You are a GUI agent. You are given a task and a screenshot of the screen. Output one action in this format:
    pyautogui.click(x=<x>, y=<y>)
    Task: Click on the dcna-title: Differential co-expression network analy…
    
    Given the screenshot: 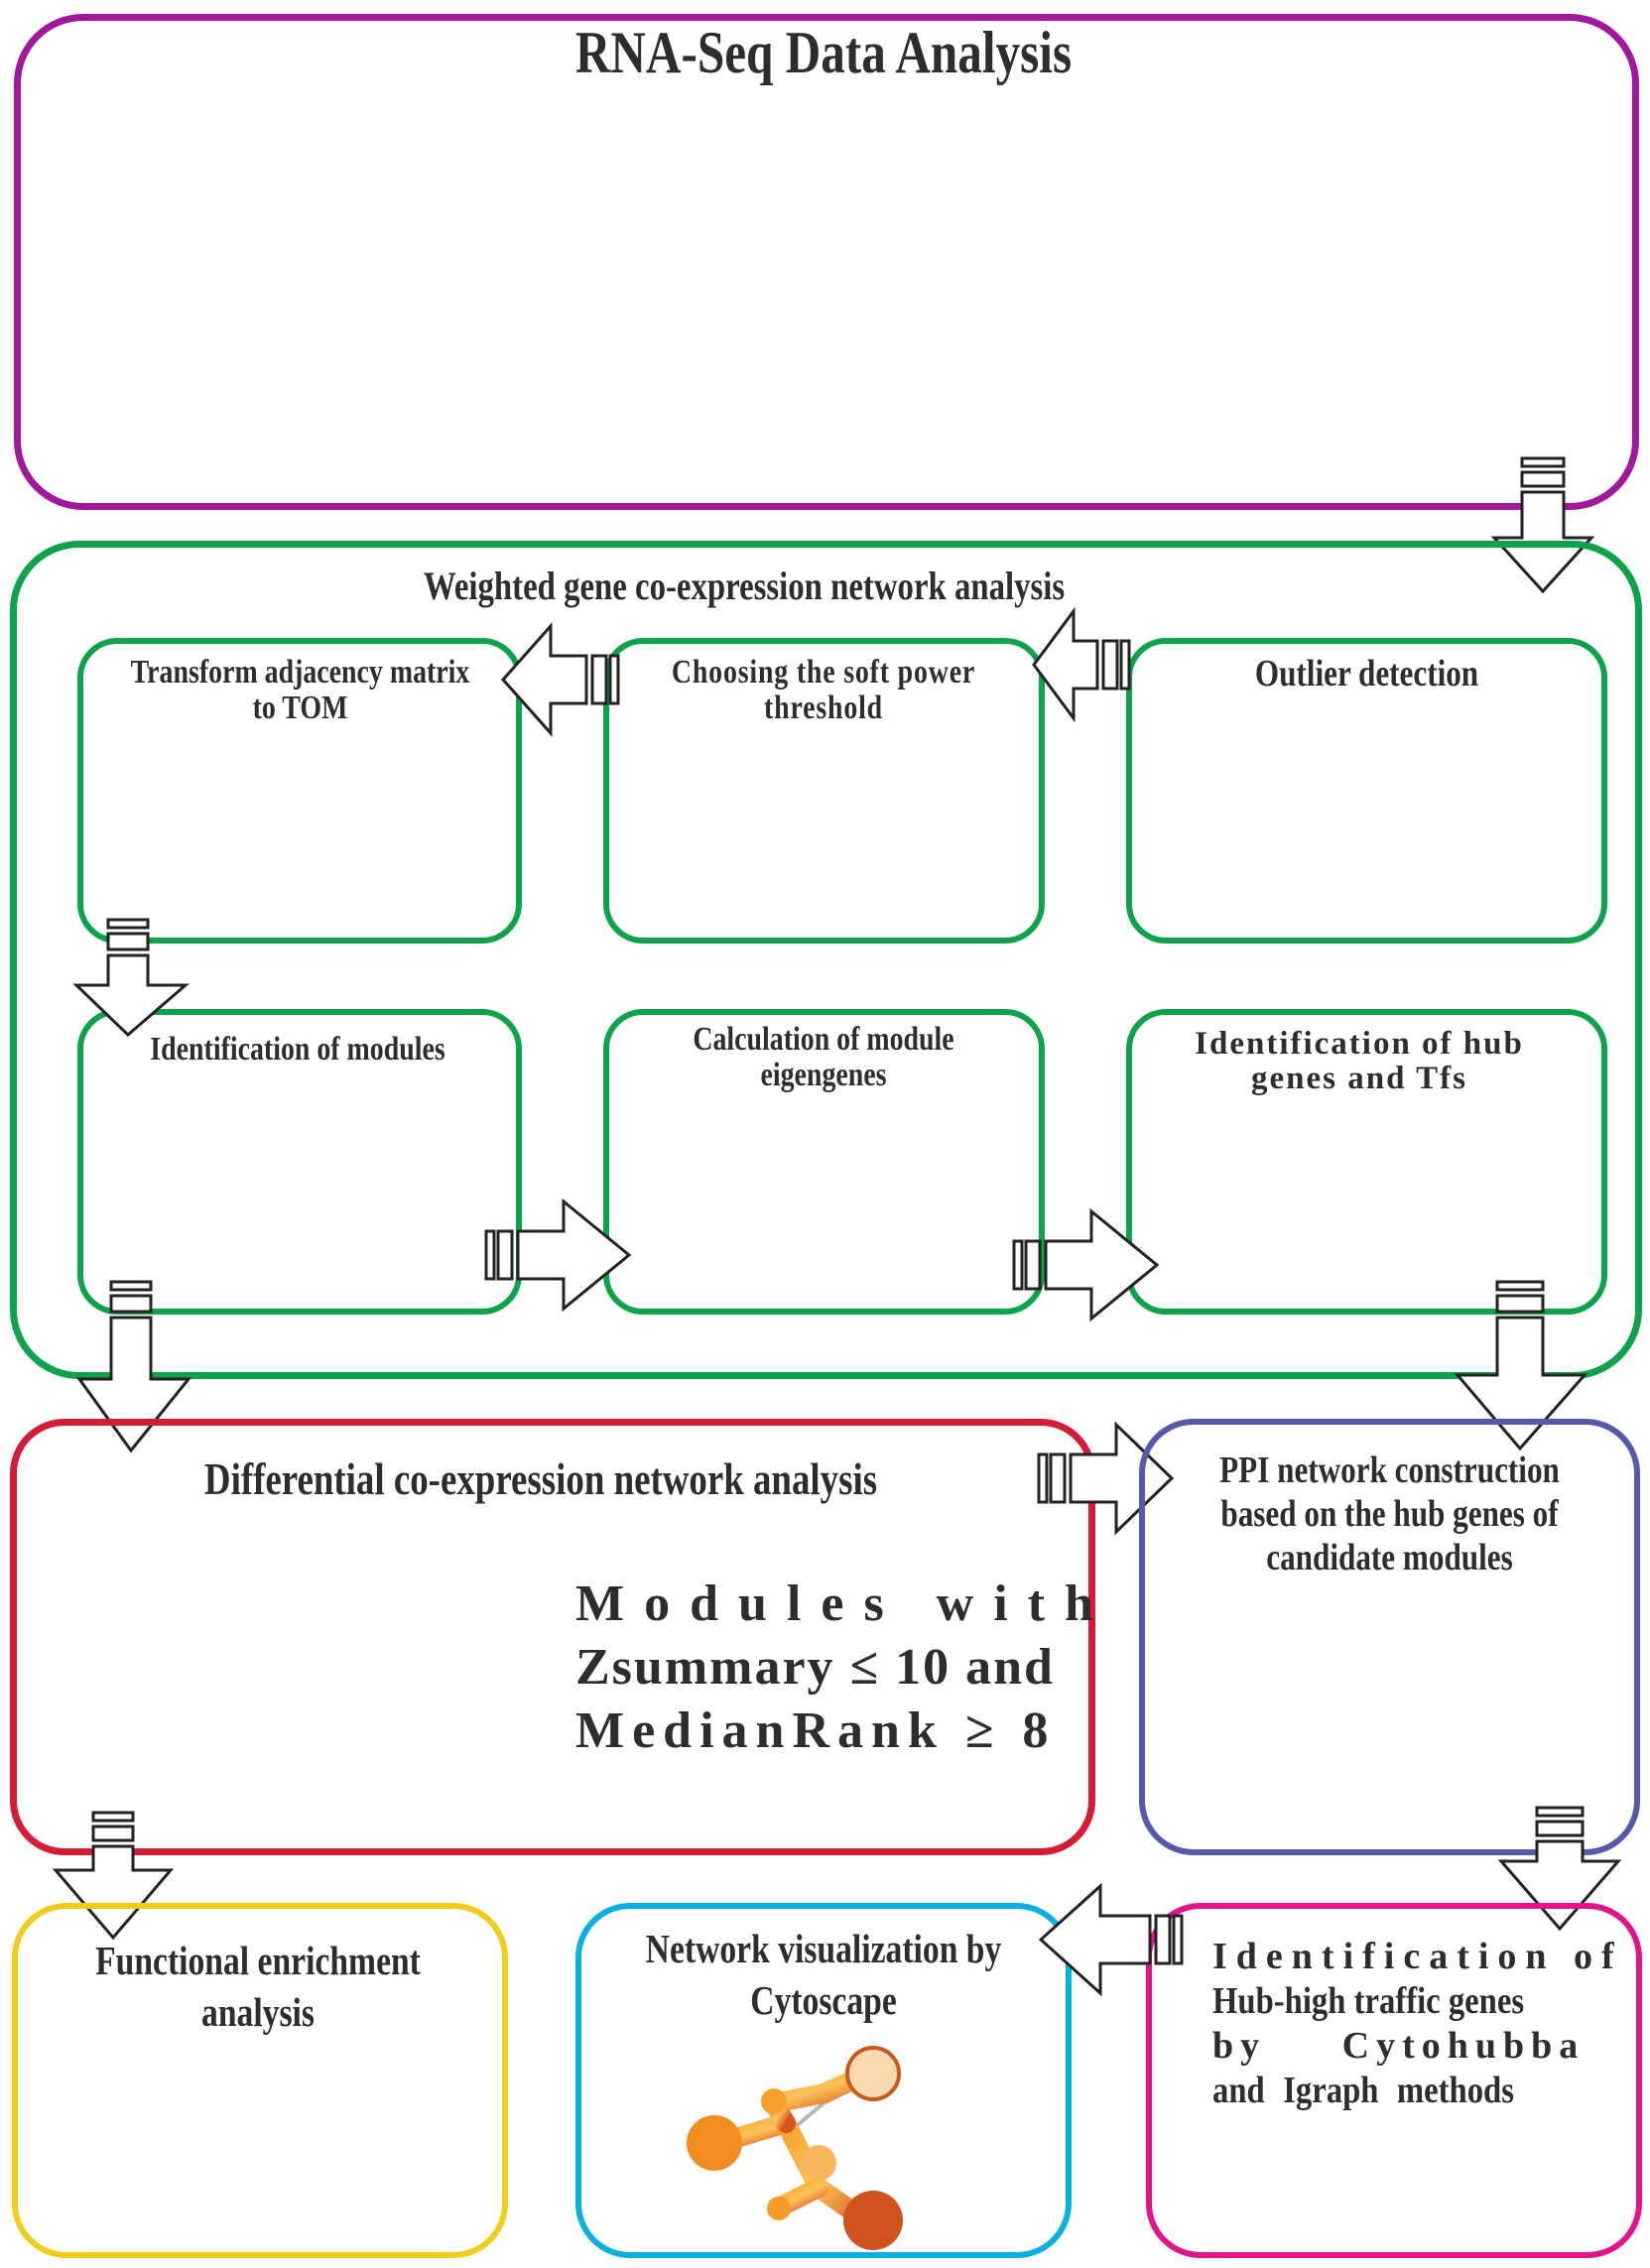 What is the action you would take?
    pyautogui.click(x=540, y=1479)
    